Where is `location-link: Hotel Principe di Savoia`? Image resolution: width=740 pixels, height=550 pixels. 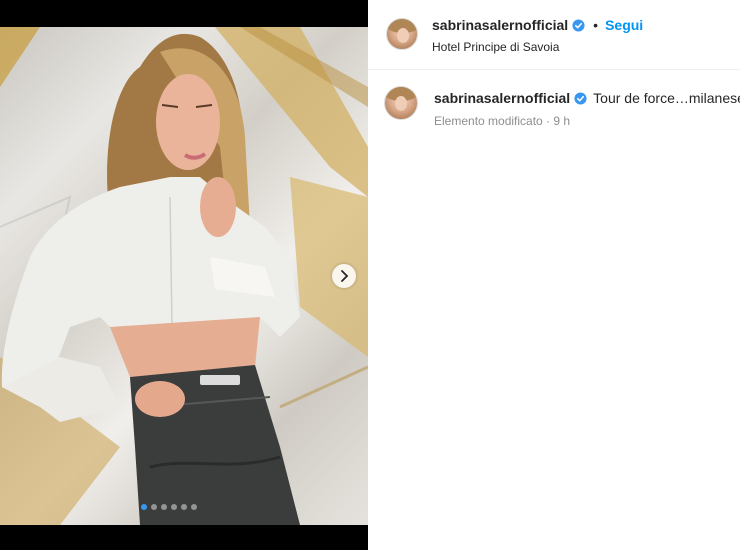
location-link: Hotel Principe di Savoia is located at coordinates (495, 47).